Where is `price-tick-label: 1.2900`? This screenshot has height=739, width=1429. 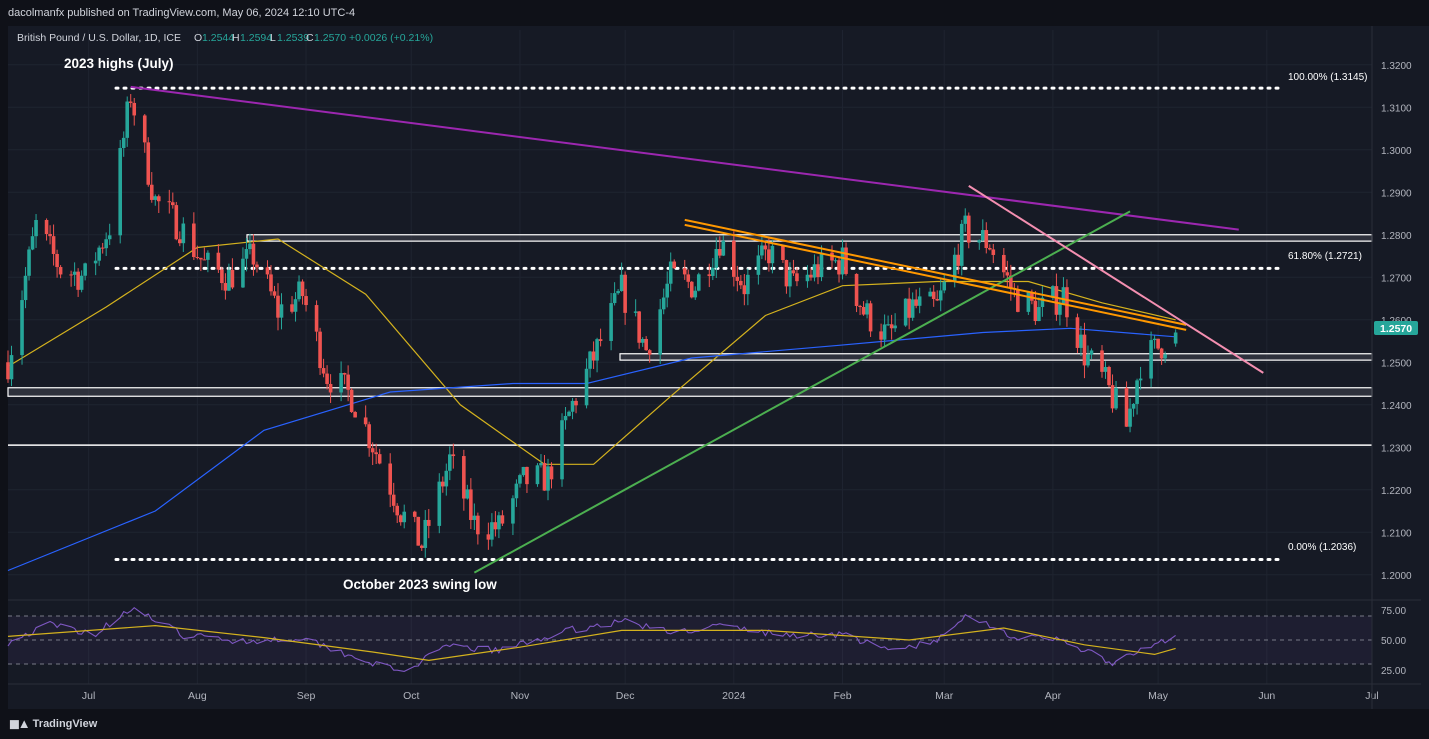 price-tick-label: 1.2900 is located at coordinates (1396, 193).